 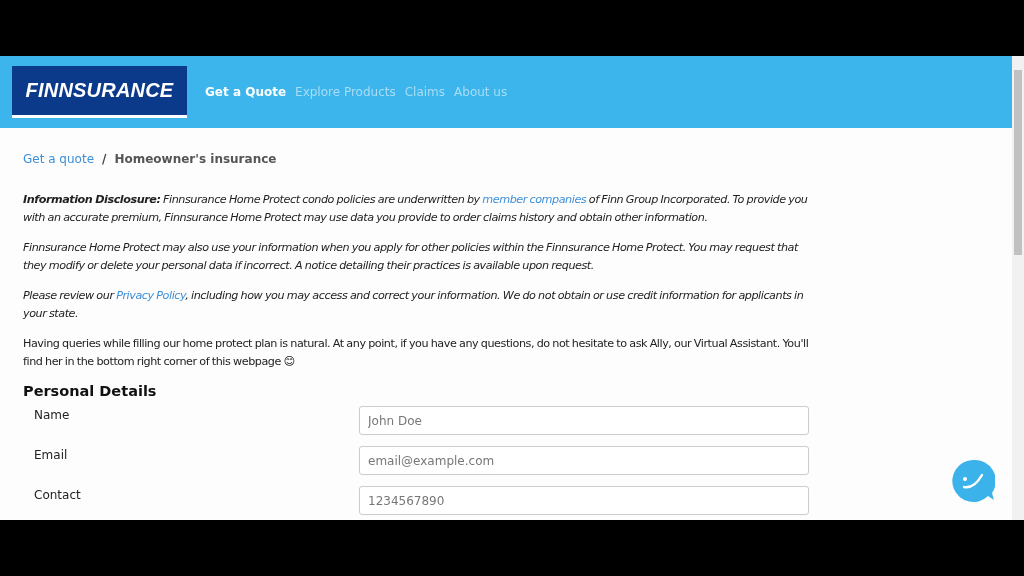 I want to click on nav-link: Get a Quote, so click(x=246, y=92).